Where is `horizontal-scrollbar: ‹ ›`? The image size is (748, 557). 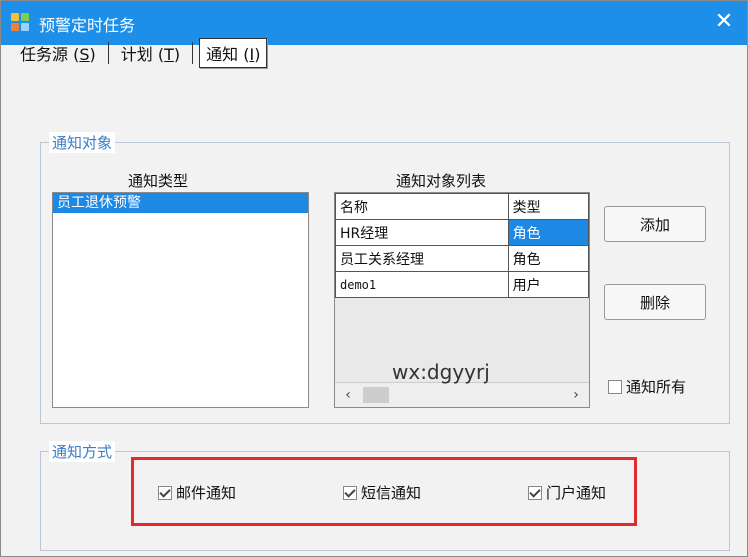
horizontal-scrollbar: ‹ › is located at coordinates (462, 394).